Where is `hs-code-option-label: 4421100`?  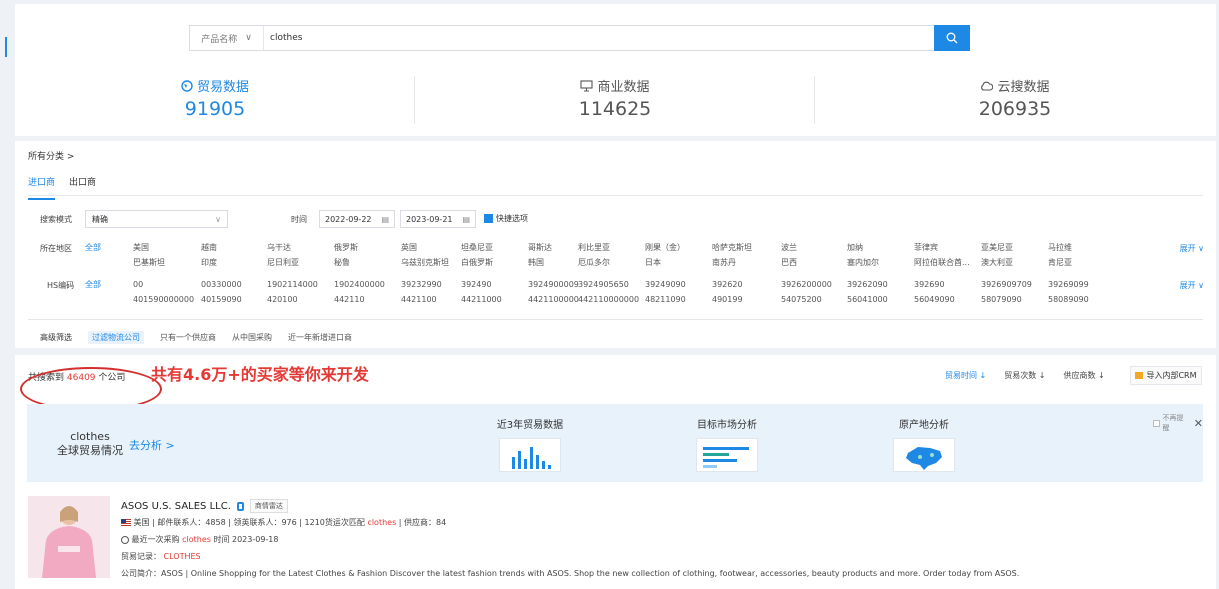 hs-code-option-label: 4421100 is located at coordinates (419, 299).